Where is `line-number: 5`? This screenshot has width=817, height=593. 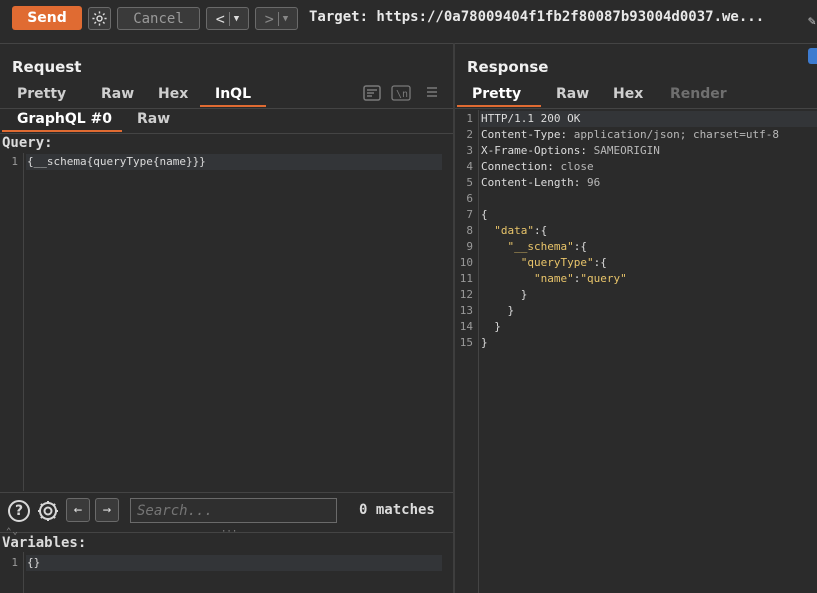 line-number: 5 is located at coordinates (469, 182).